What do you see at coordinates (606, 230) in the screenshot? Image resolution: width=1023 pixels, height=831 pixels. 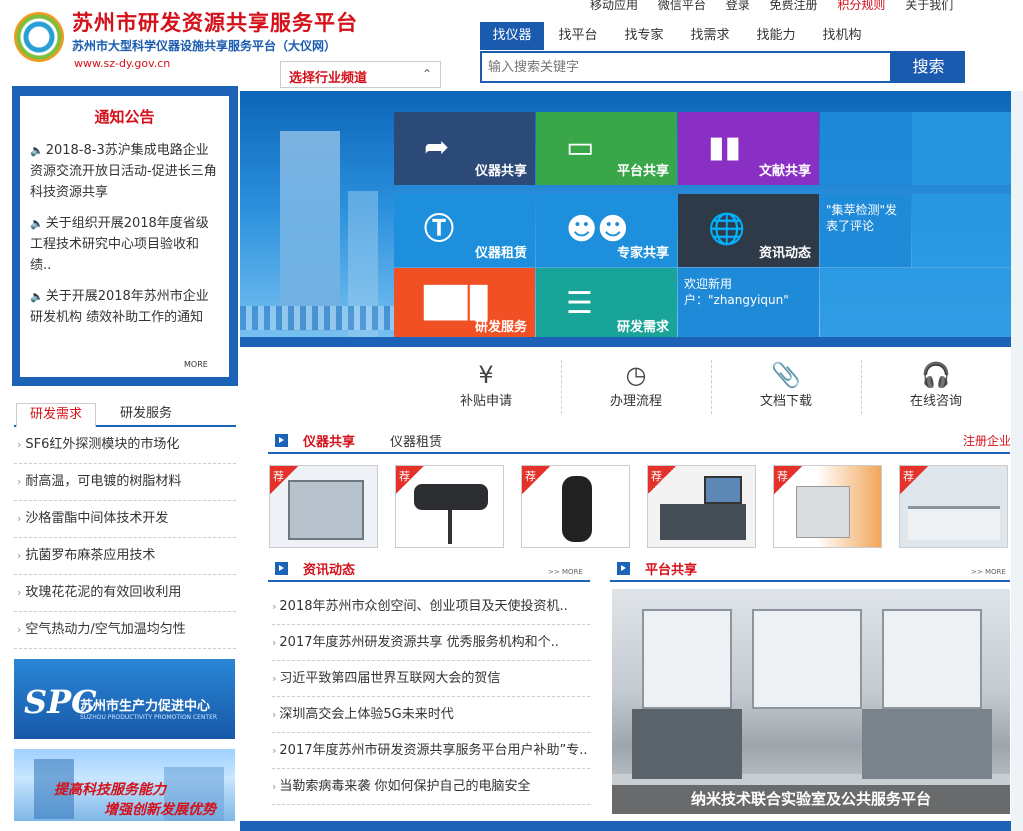 I see `tile-expert-share: ☻☻ 专家共享` at bounding box center [606, 230].